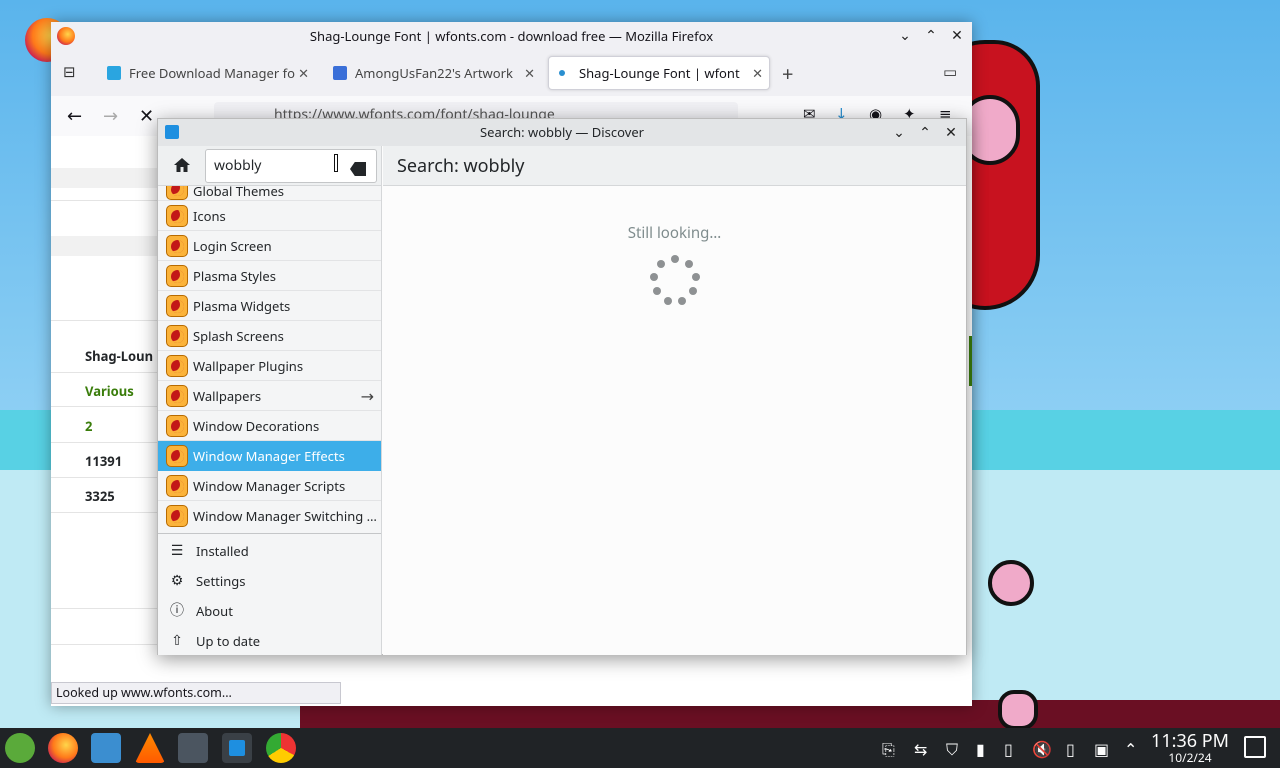  What do you see at coordinates (227, 395) in the screenshot?
I see `category-label: Wallpapers` at bounding box center [227, 395].